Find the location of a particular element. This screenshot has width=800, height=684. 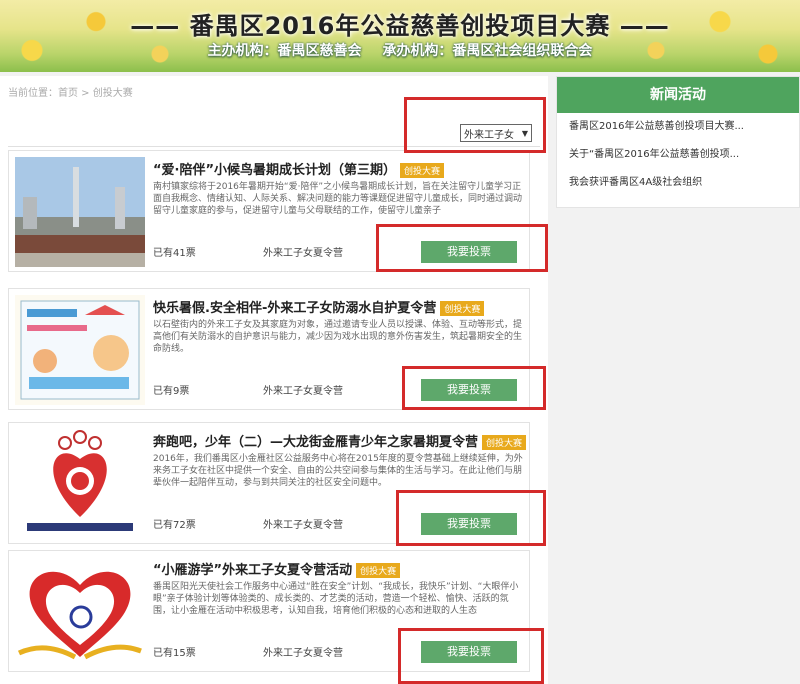

vote-count: 已有15票 is located at coordinates (174, 653).